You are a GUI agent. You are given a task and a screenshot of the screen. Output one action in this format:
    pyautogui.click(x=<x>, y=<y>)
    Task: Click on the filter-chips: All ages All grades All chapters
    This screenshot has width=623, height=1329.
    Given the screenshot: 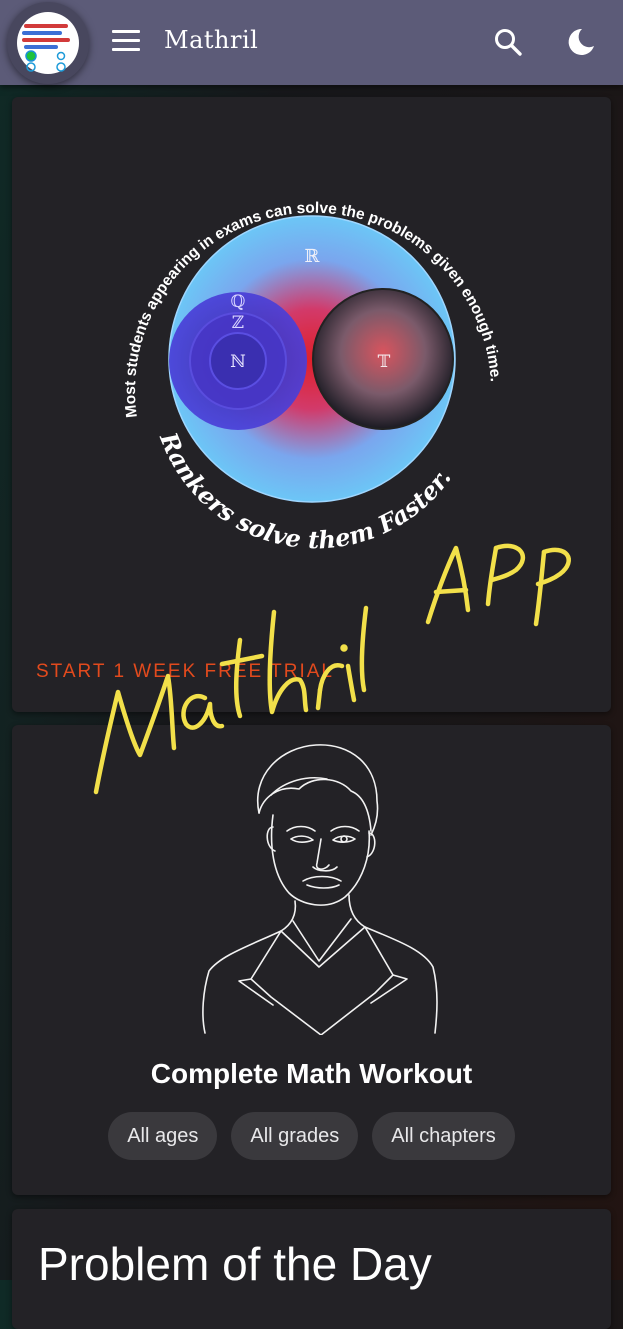 What is the action you would take?
    pyautogui.click(x=311, y=1136)
    